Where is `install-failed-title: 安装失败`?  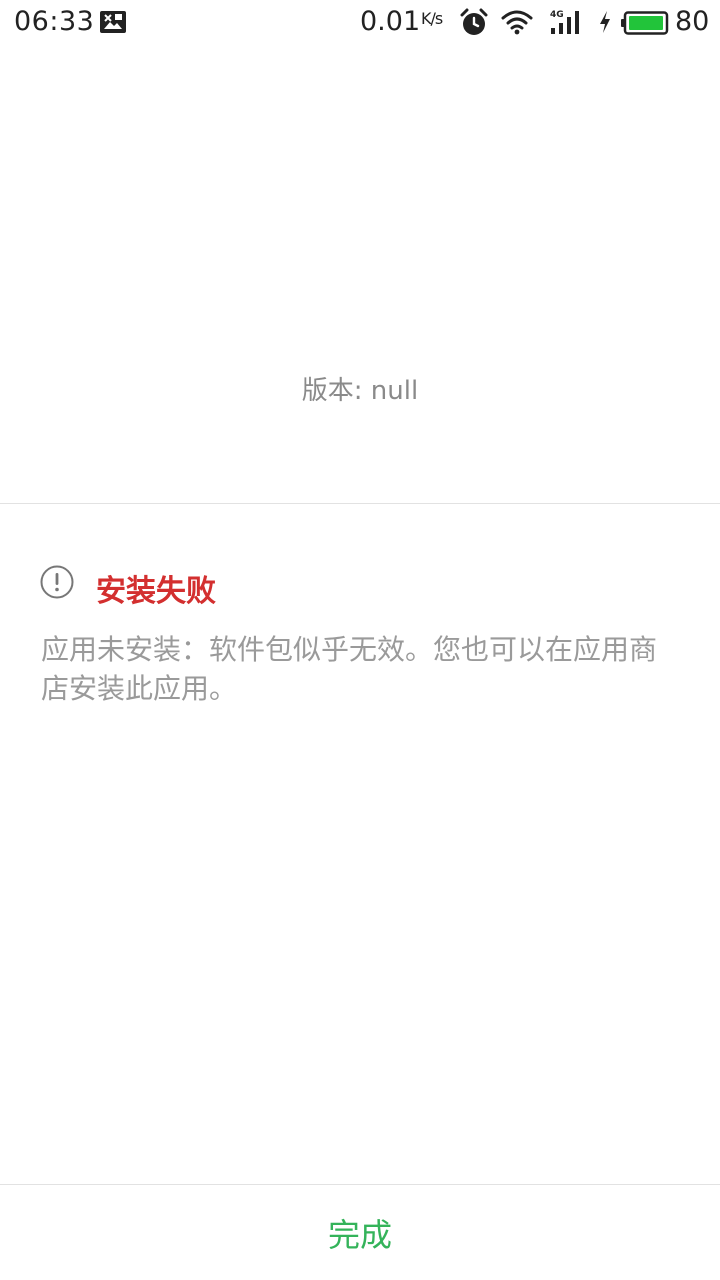
install-failed-title: 安装失败 is located at coordinates (156, 591).